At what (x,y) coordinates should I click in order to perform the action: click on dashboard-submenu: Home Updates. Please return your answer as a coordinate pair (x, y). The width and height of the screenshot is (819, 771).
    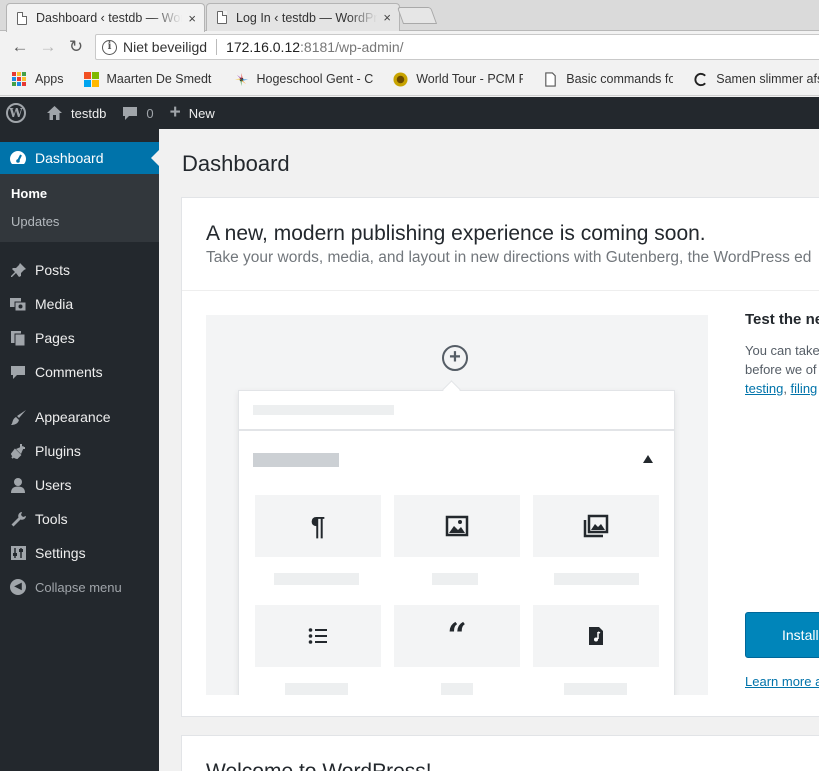
    Looking at the image, I should click on (79, 208).